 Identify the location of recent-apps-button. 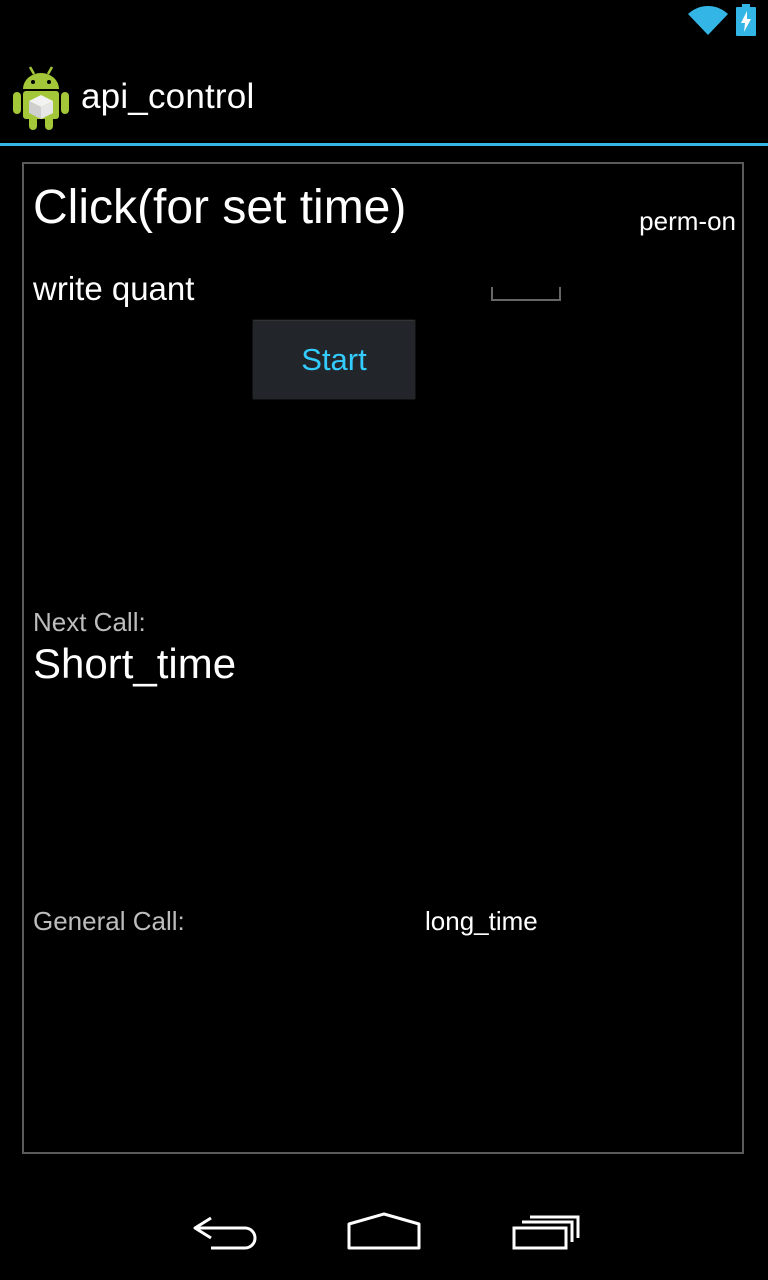
(546, 1232).